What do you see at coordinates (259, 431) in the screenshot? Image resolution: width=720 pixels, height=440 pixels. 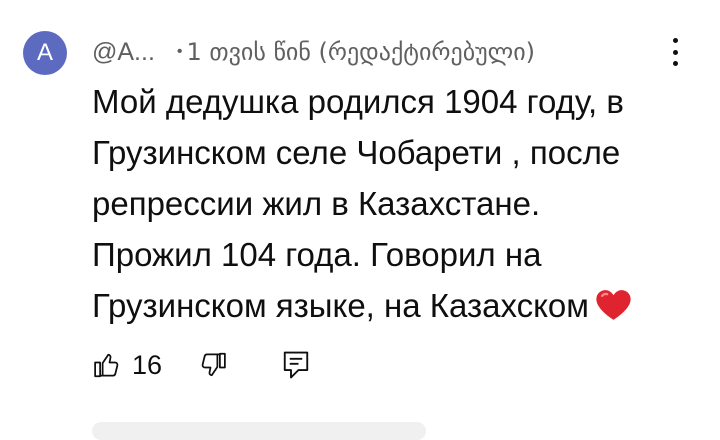 I see `replies-bar` at bounding box center [259, 431].